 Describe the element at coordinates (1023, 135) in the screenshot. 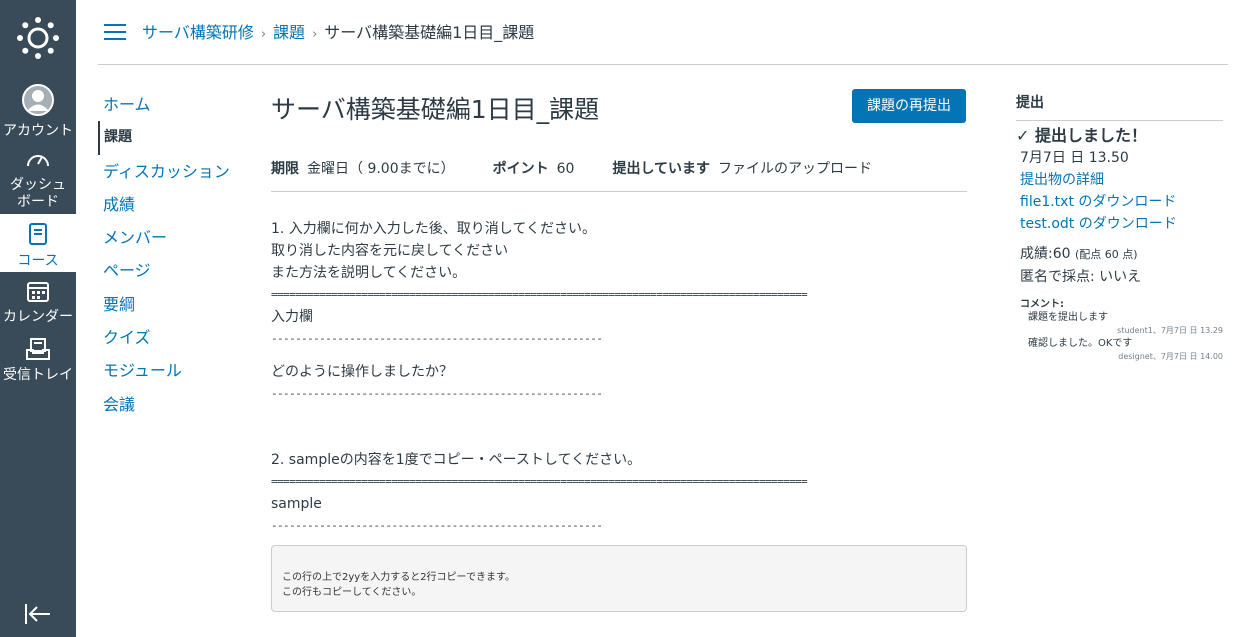

I see `checkmark-icon: ✓` at that location.